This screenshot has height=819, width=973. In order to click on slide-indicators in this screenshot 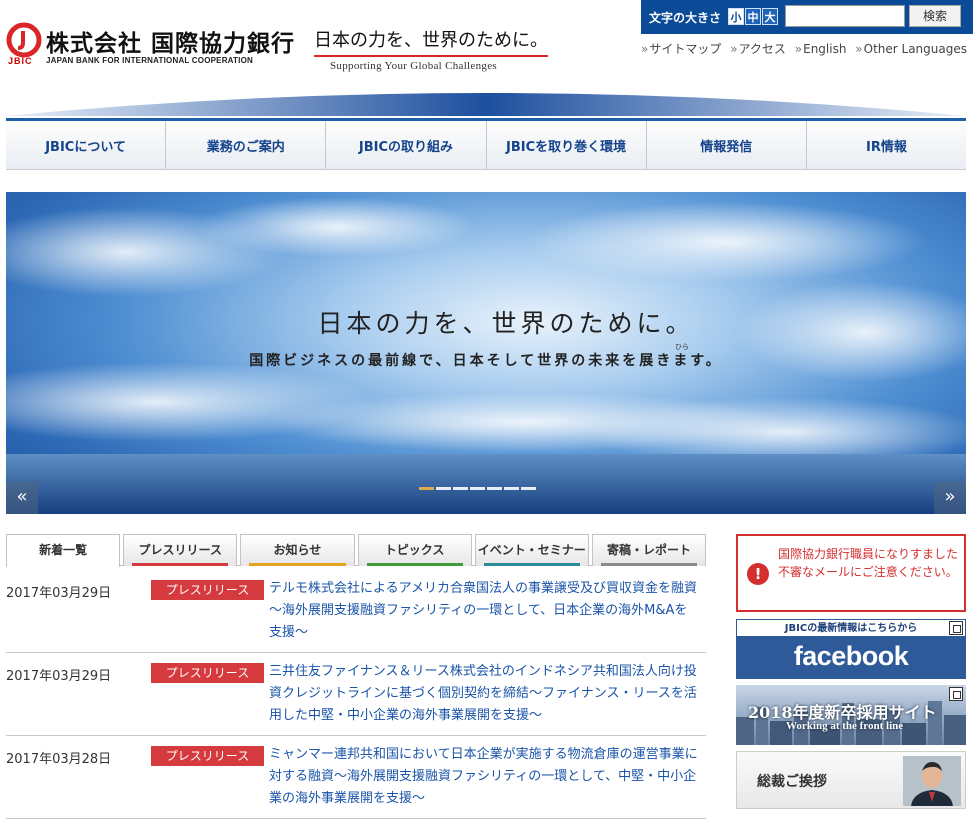, I will do `click(477, 488)`.